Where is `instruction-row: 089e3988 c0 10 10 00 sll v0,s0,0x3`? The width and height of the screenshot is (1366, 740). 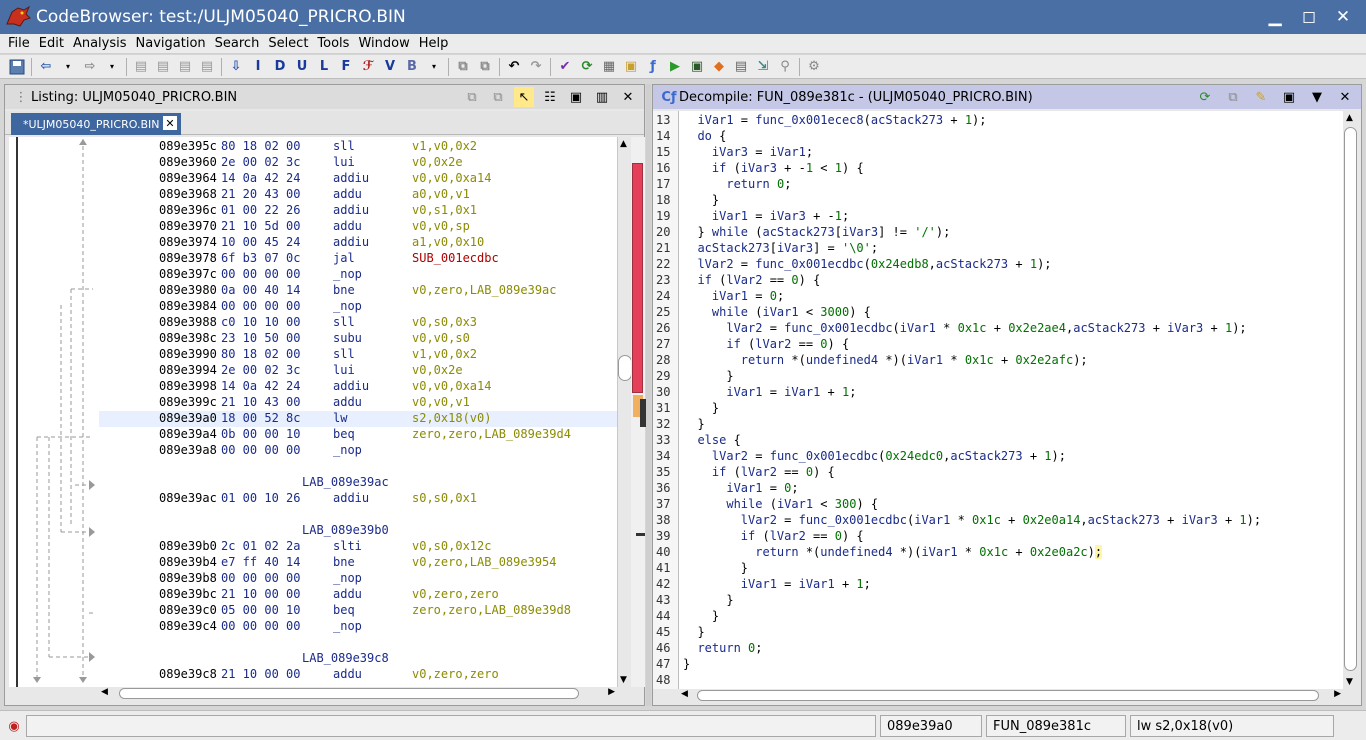 instruction-row: 089e3988 c0 10 10 00 sll v0,s0,0x3 is located at coordinates (358, 323).